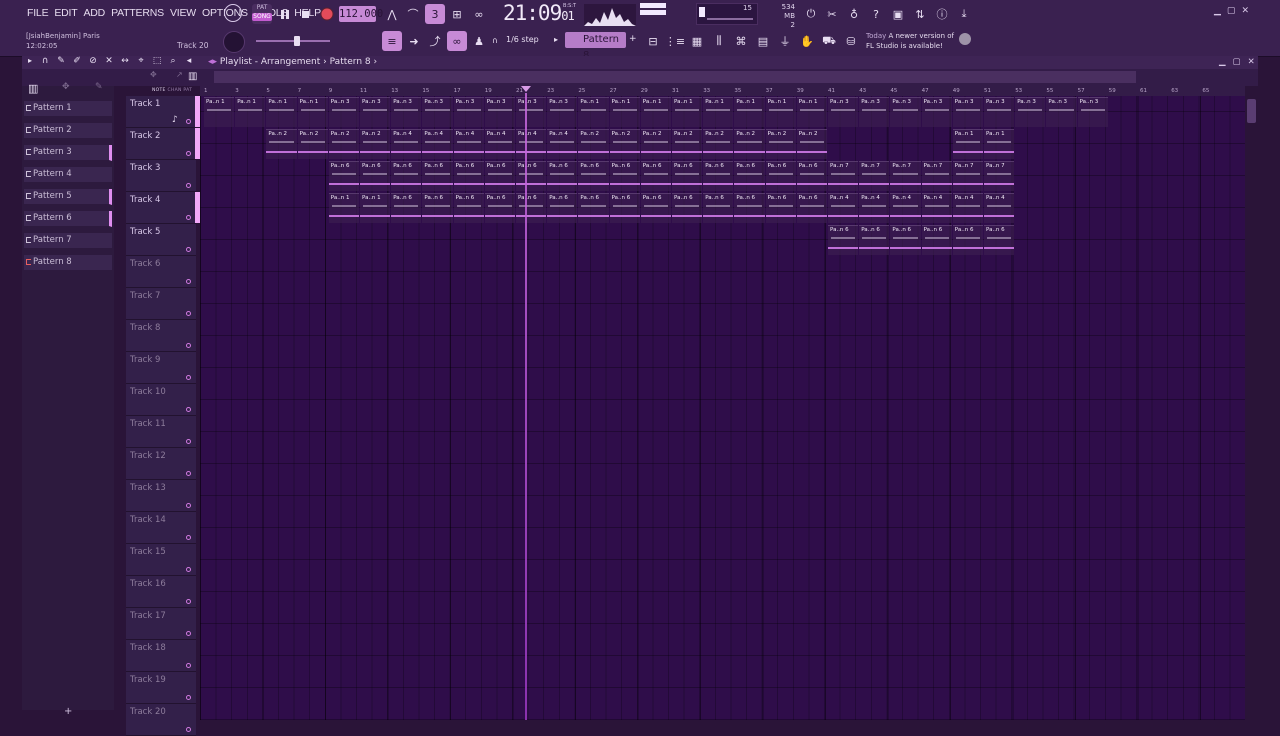 The image size is (1280, 736). I want to click on timeline-ruler, so click(722, 91).